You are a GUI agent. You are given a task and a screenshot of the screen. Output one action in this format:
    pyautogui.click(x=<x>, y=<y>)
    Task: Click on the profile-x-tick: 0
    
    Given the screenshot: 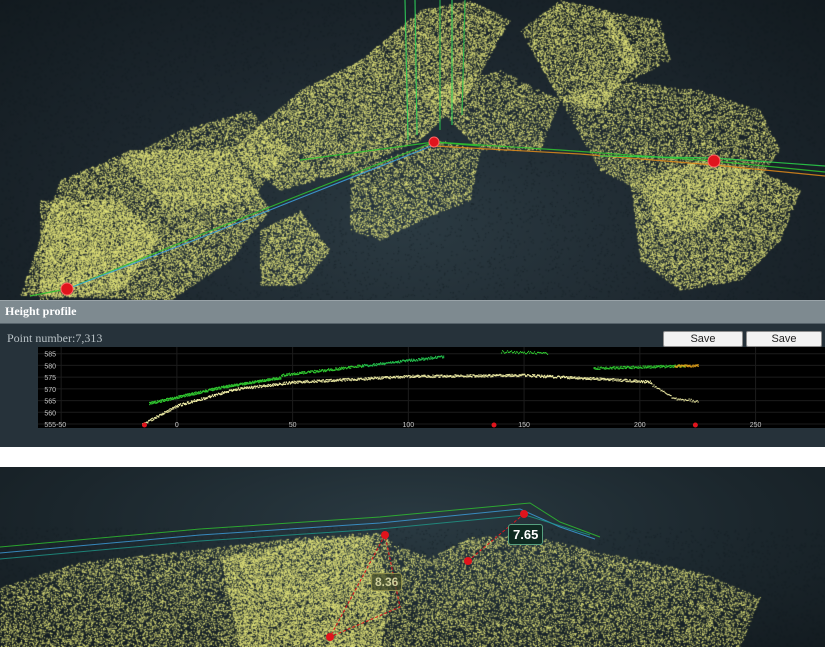 What is the action you would take?
    pyautogui.click(x=177, y=425)
    